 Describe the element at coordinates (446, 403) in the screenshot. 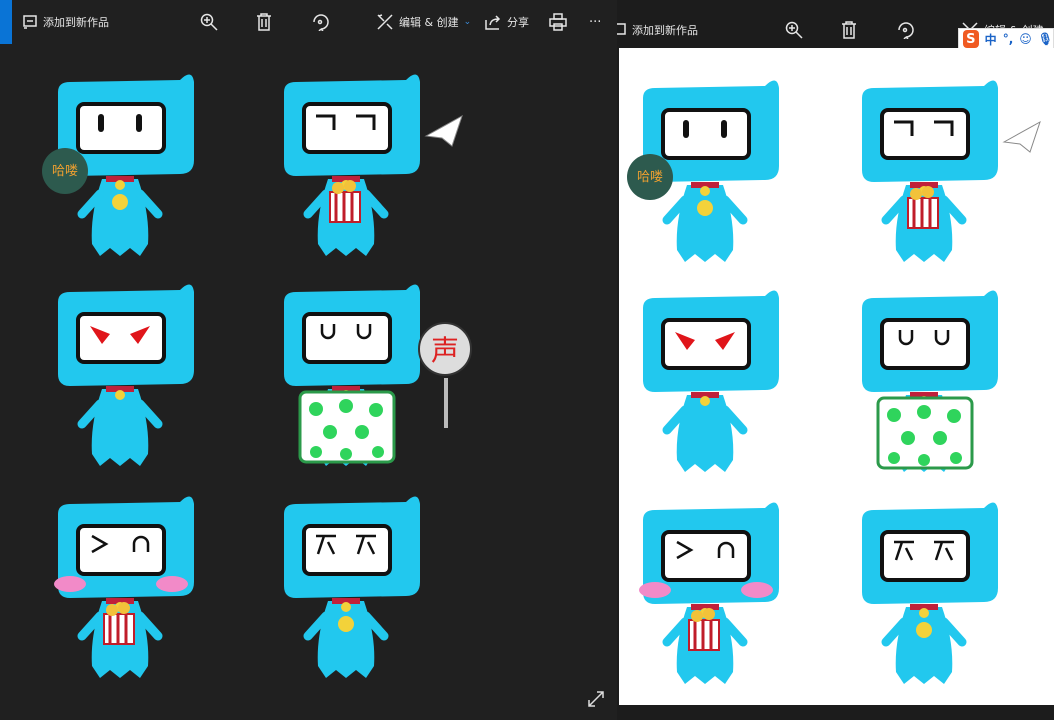

I see `sign-stick` at that location.